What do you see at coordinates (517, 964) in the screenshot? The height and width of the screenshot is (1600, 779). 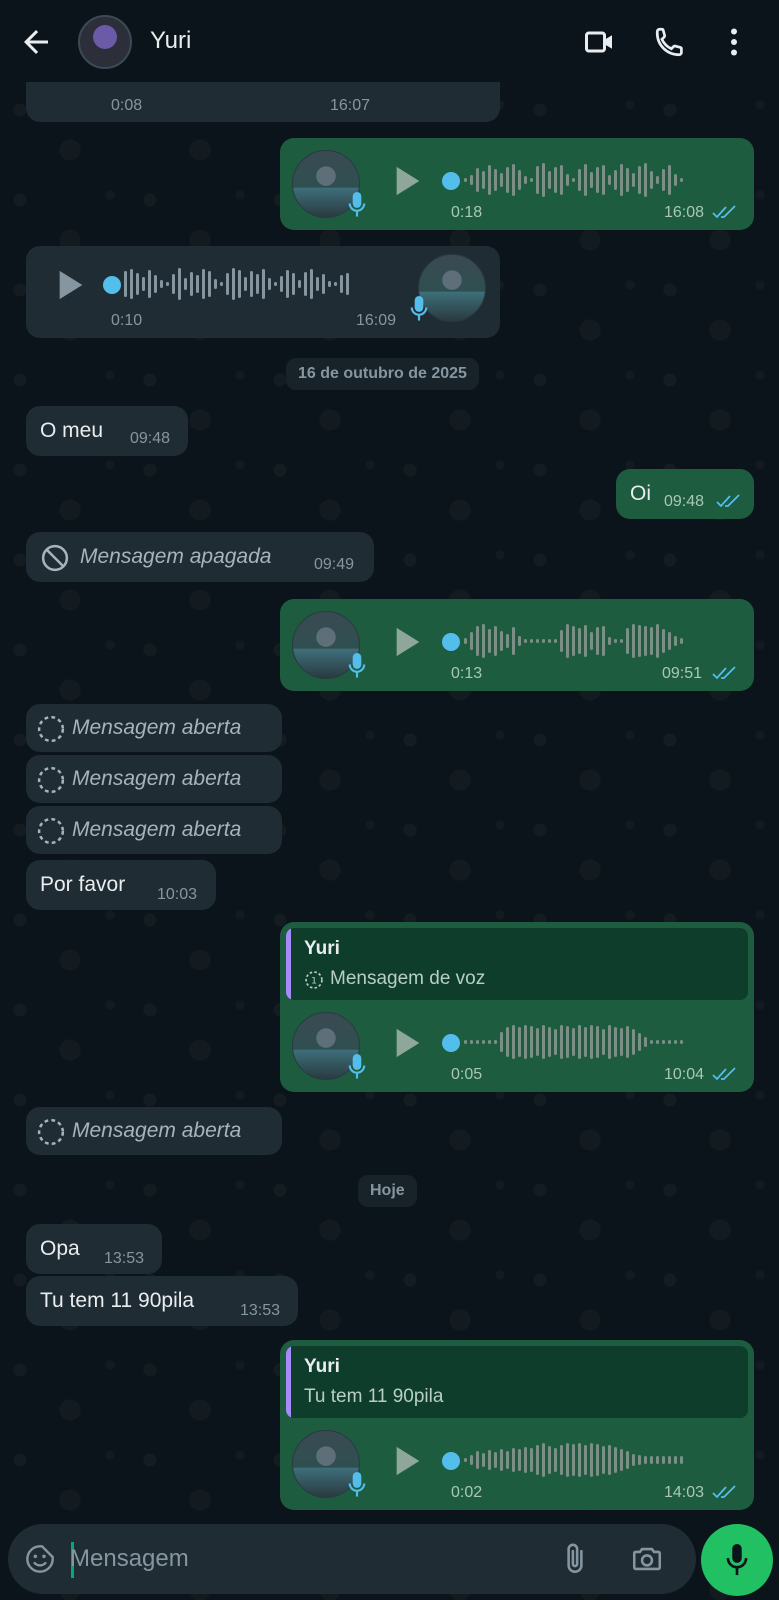 I see `quoted-message: Yuri 1 Mensagem de voz` at bounding box center [517, 964].